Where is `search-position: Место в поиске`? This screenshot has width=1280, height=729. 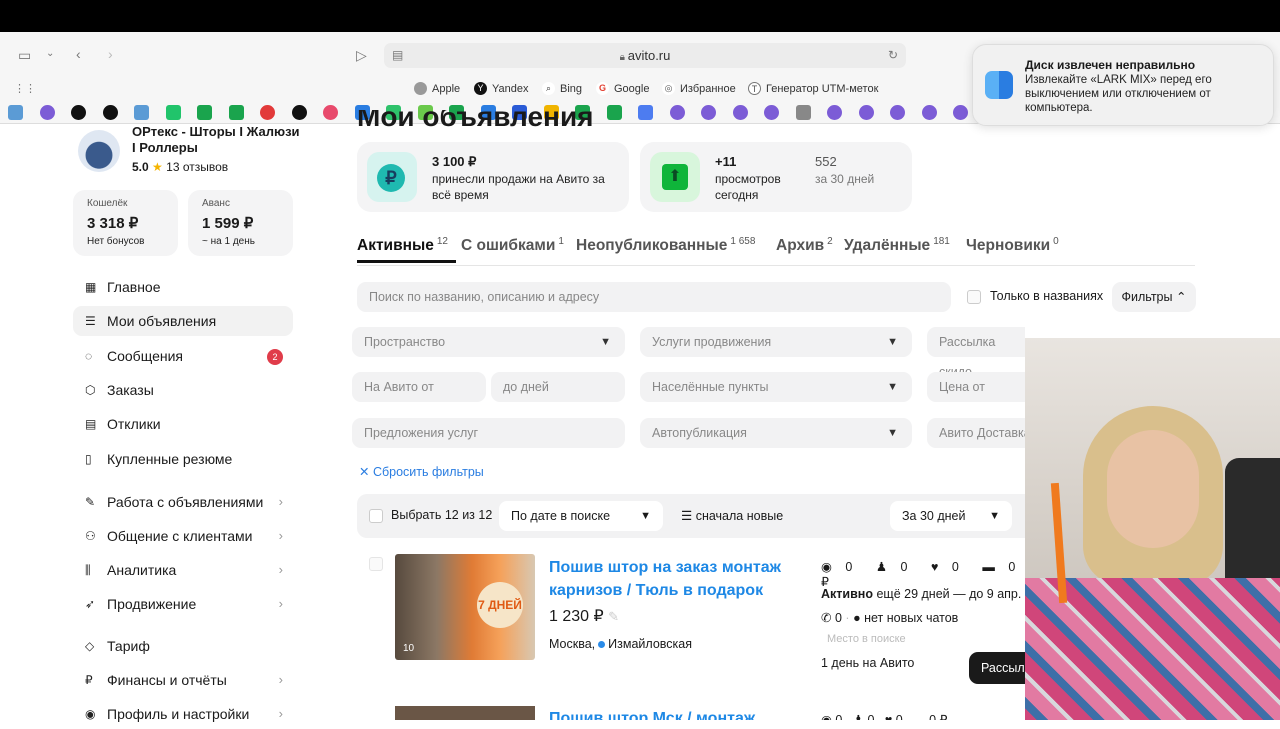
search-position: Место в поиске is located at coordinates (866, 639).